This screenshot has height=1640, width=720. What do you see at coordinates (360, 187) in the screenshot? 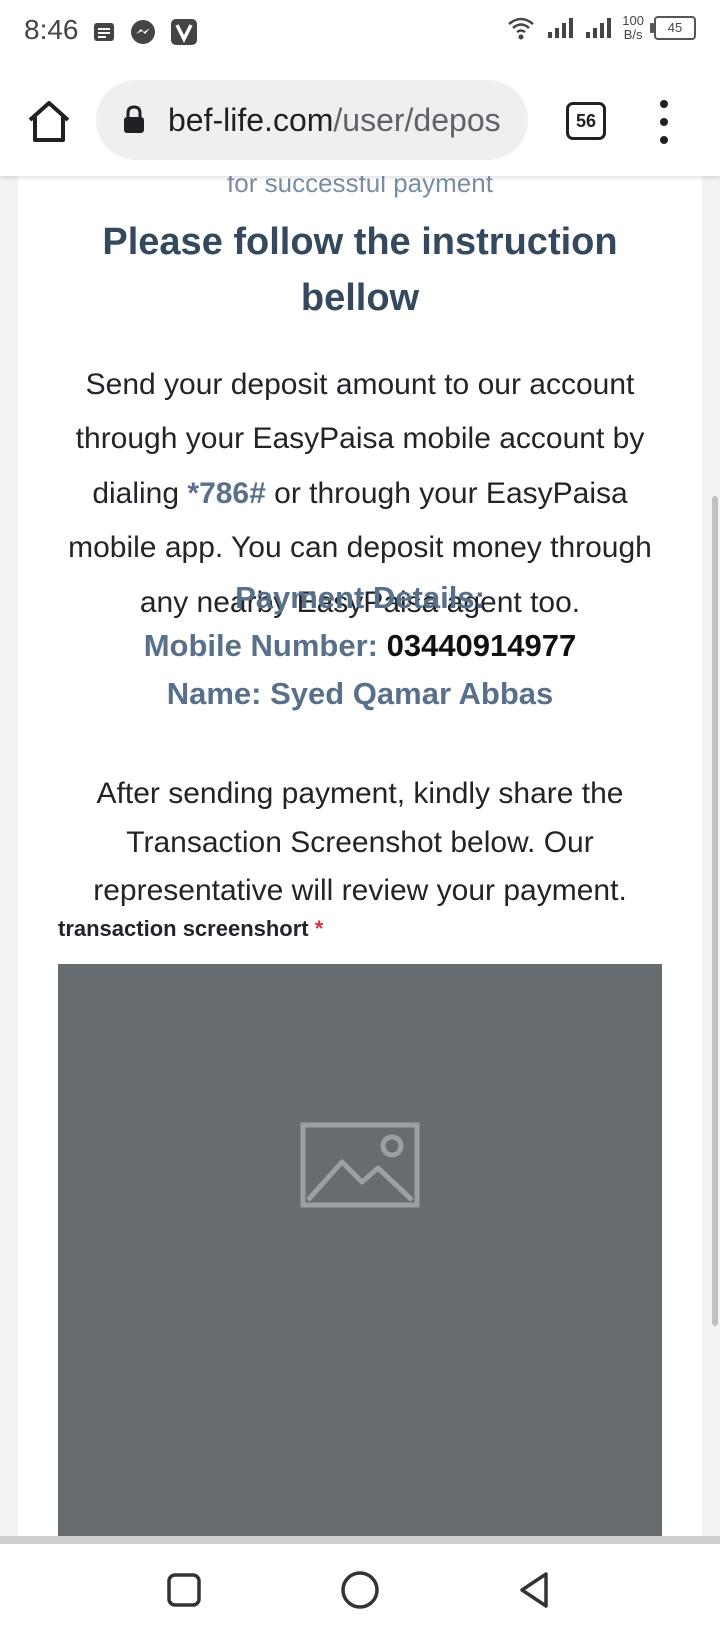
I see `faded-text: for successful payment` at bounding box center [360, 187].